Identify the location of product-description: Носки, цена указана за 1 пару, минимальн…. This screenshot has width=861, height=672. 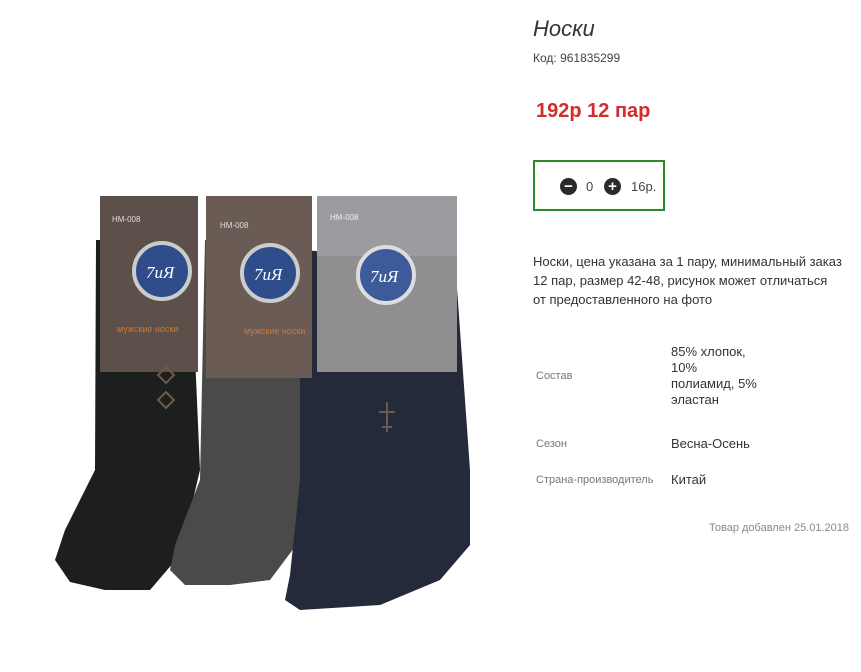
(687, 280).